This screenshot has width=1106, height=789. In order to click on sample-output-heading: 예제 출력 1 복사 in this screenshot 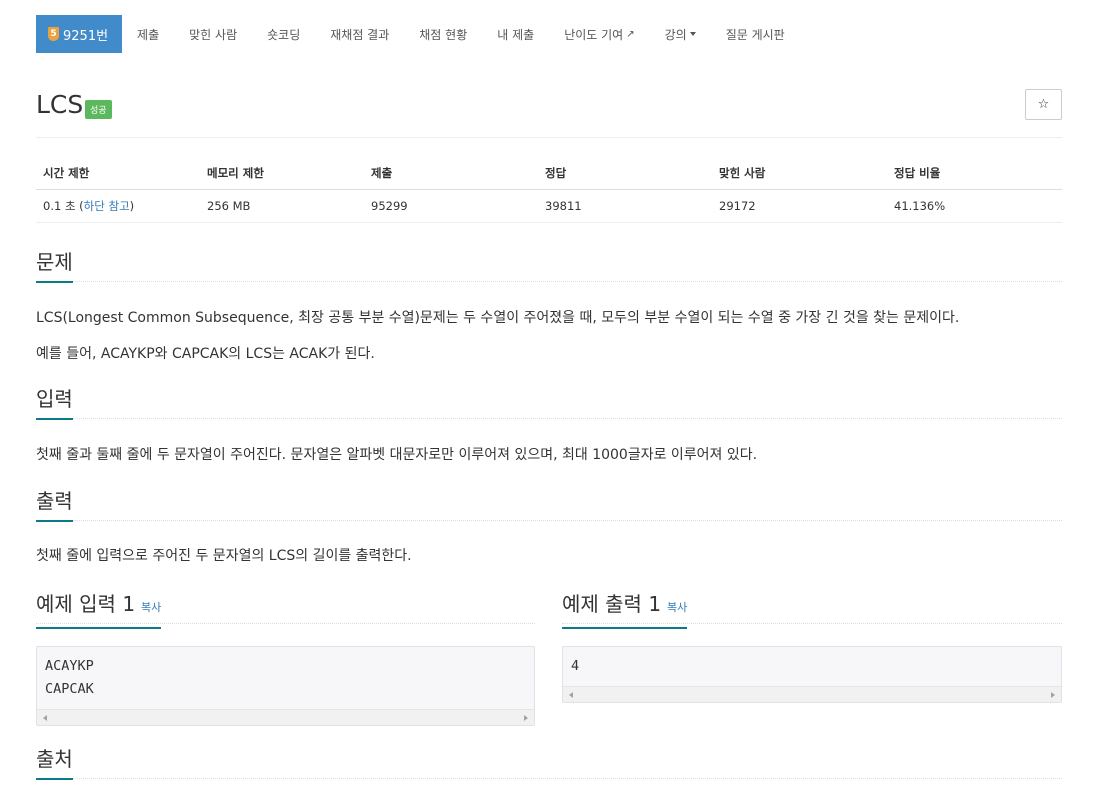, I will do `click(625, 610)`.